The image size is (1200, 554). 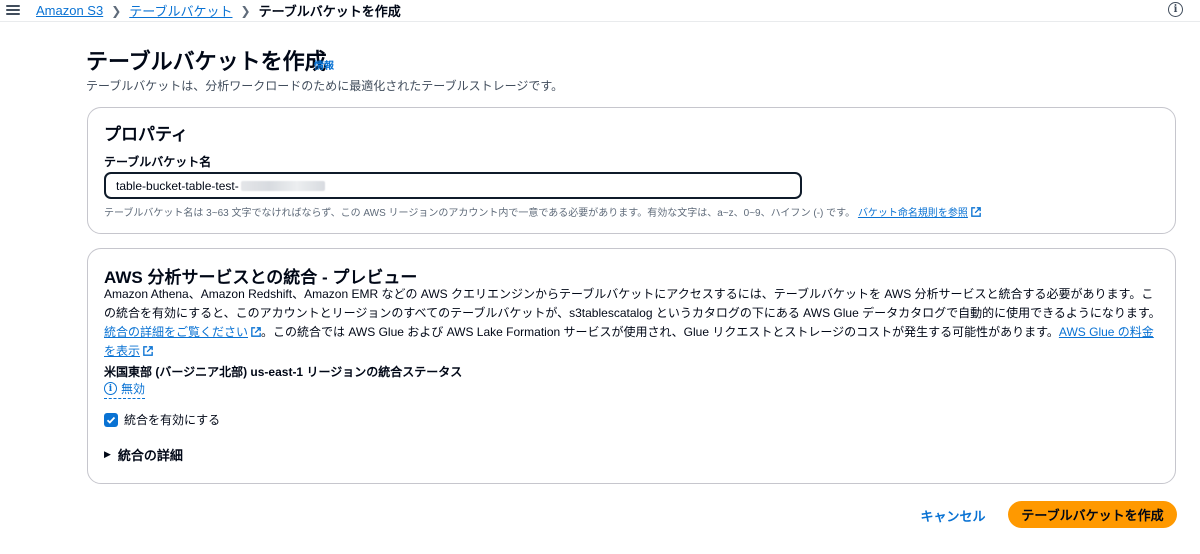 I want to click on integration-details-link: 統合の詳細をご覧ください, so click(x=182, y=332).